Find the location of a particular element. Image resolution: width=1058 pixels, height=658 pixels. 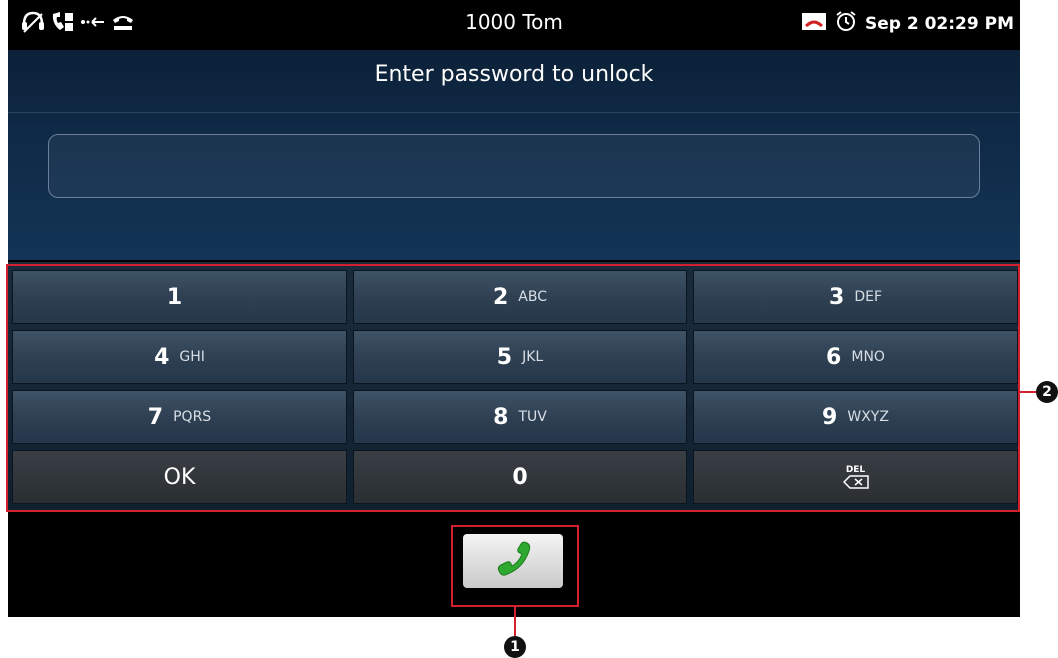

divider is located at coordinates (514, 112).